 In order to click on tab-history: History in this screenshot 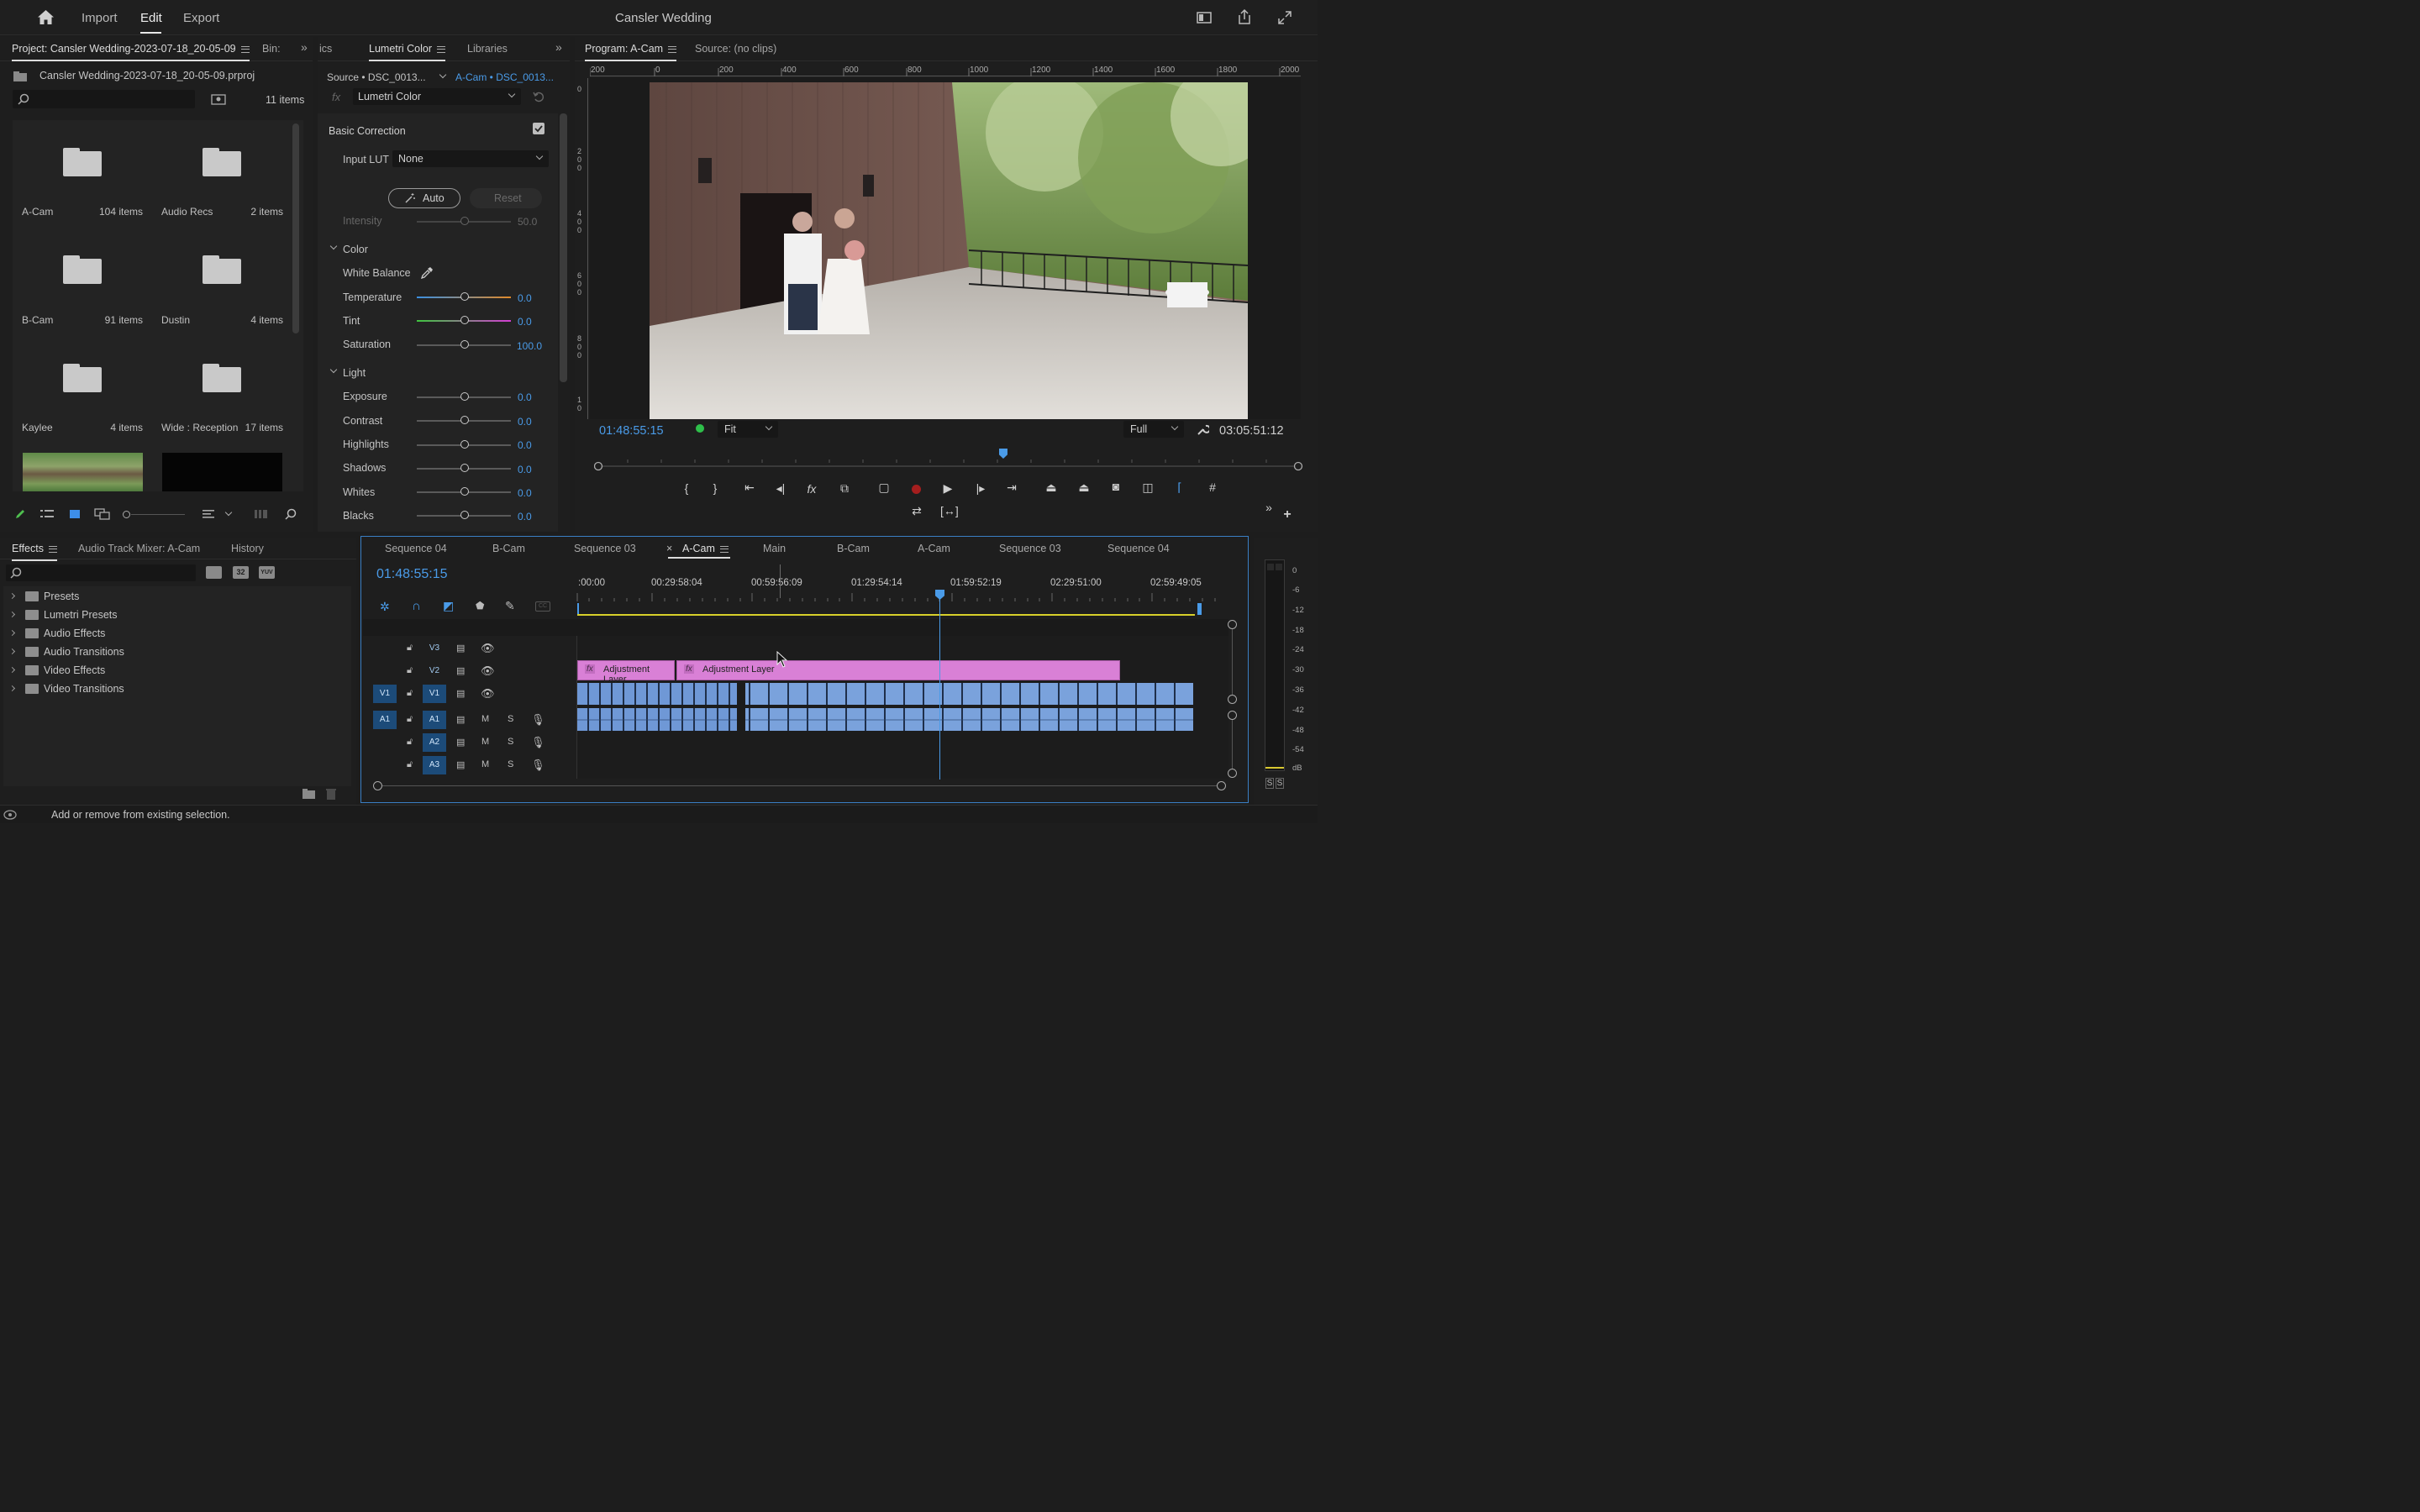, I will do `click(248, 548)`.